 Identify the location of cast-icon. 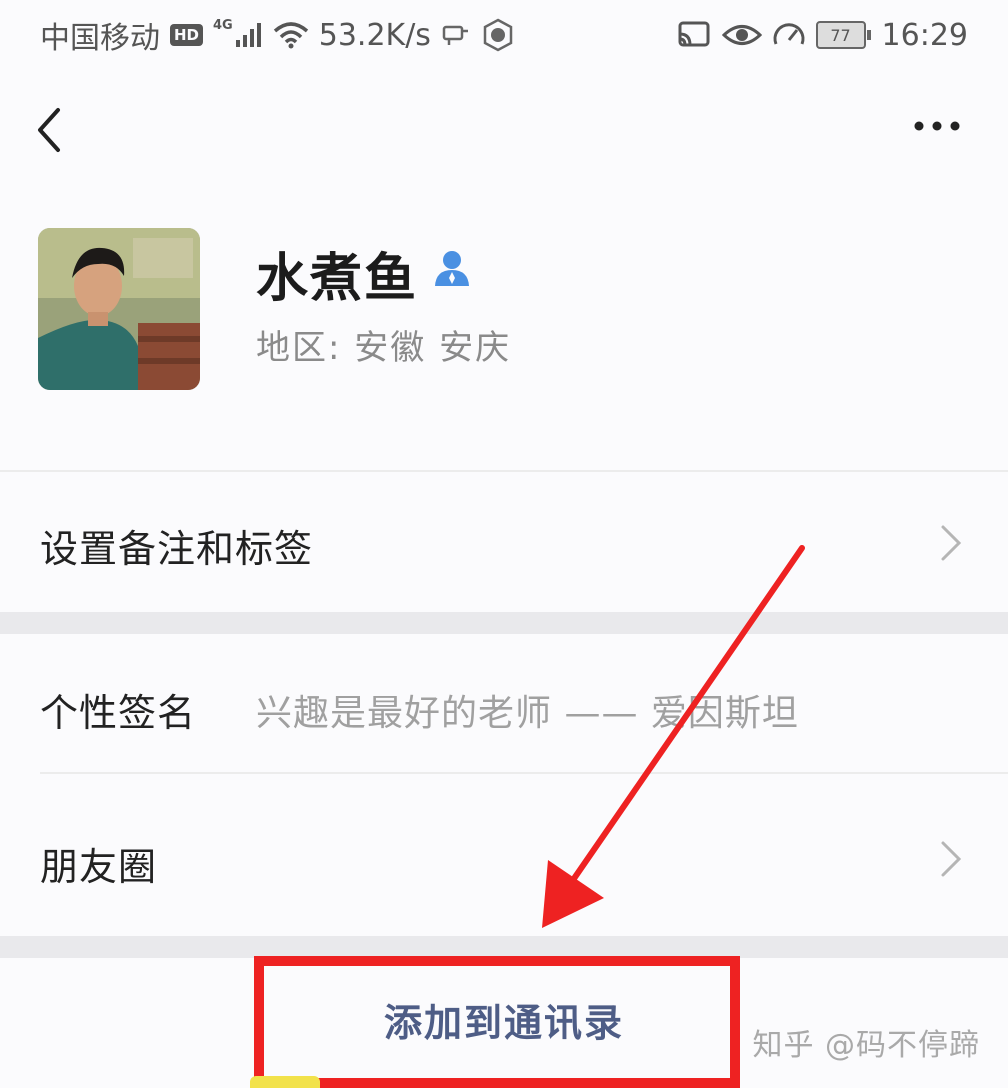
(694, 34).